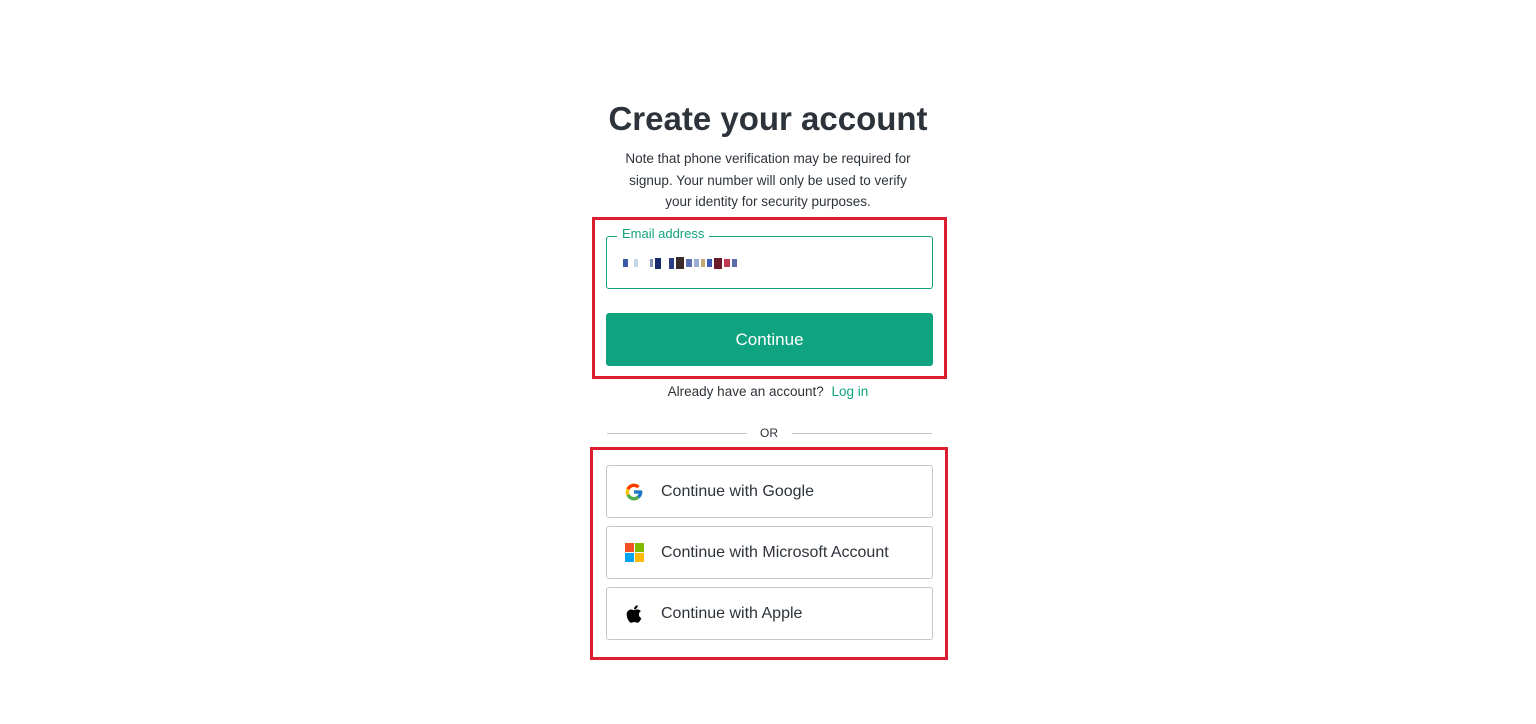  Describe the element at coordinates (850, 391) in the screenshot. I see `login-link: Log in` at that location.